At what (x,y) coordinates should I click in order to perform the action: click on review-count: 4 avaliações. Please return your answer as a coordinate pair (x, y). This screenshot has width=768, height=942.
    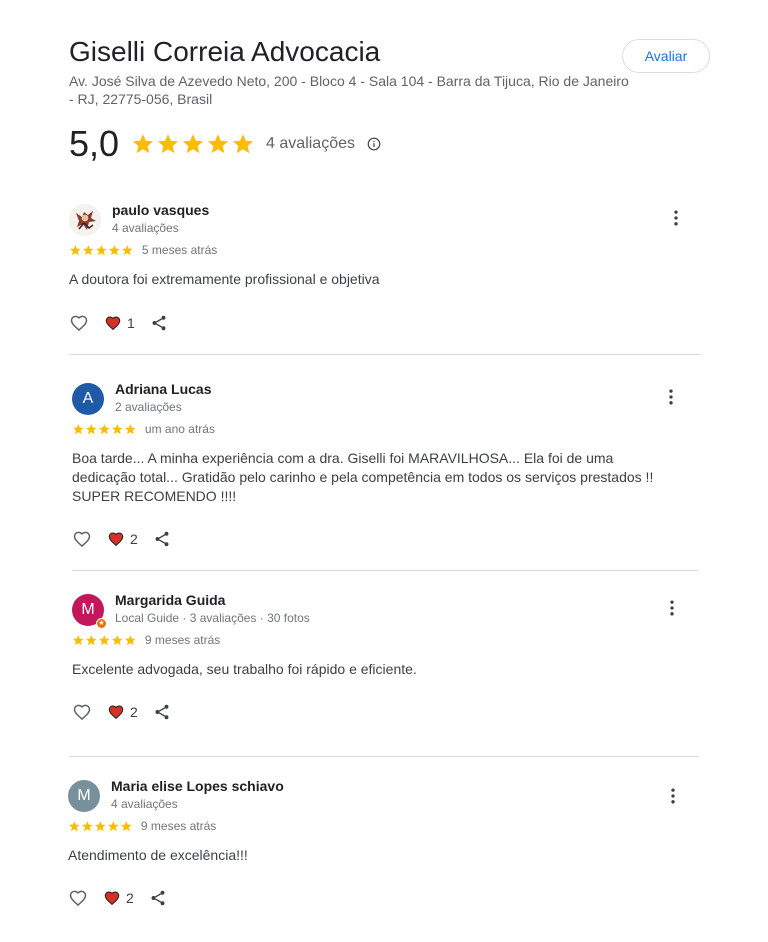
    Looking at the image, I should click on (310, 143).